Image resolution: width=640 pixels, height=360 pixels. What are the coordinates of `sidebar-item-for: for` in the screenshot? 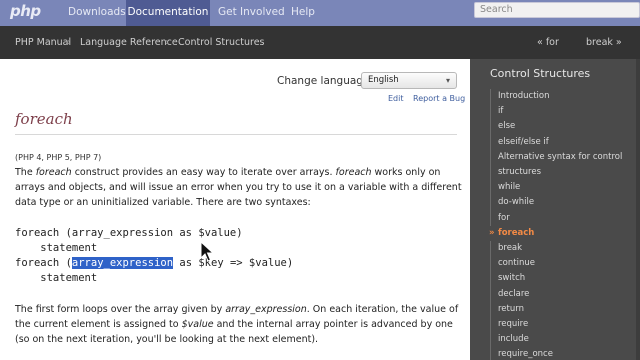 It's located at (560, 218).